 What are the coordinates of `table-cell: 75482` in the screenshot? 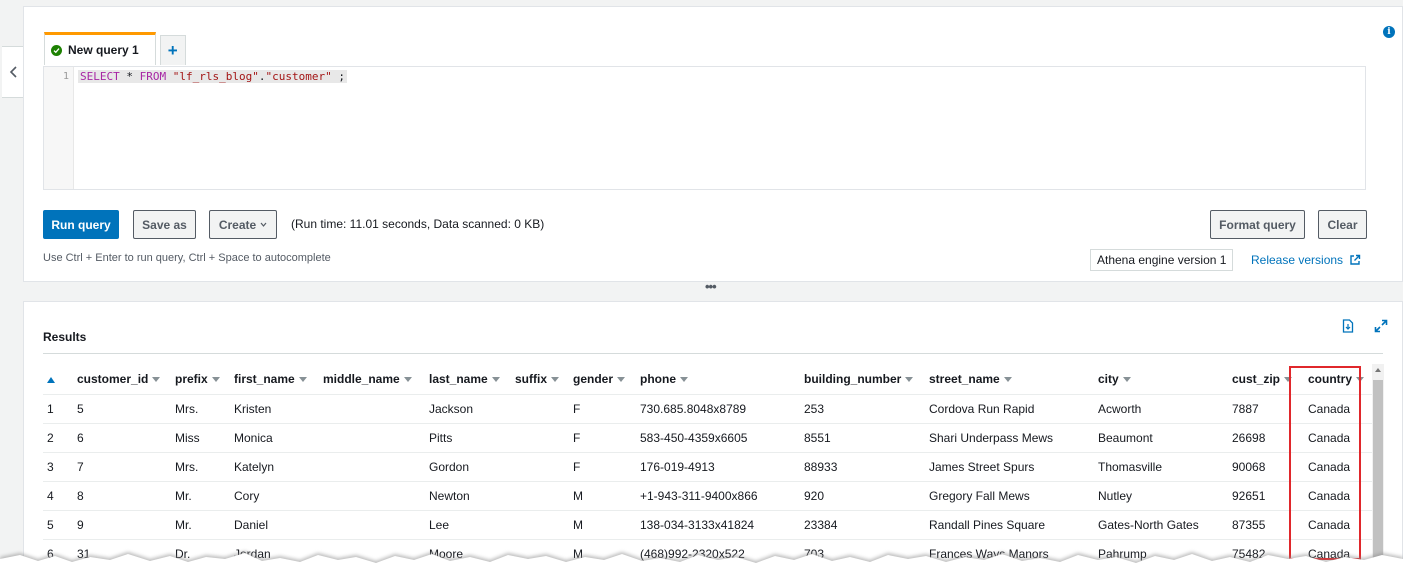 It's located at (1266, 553).